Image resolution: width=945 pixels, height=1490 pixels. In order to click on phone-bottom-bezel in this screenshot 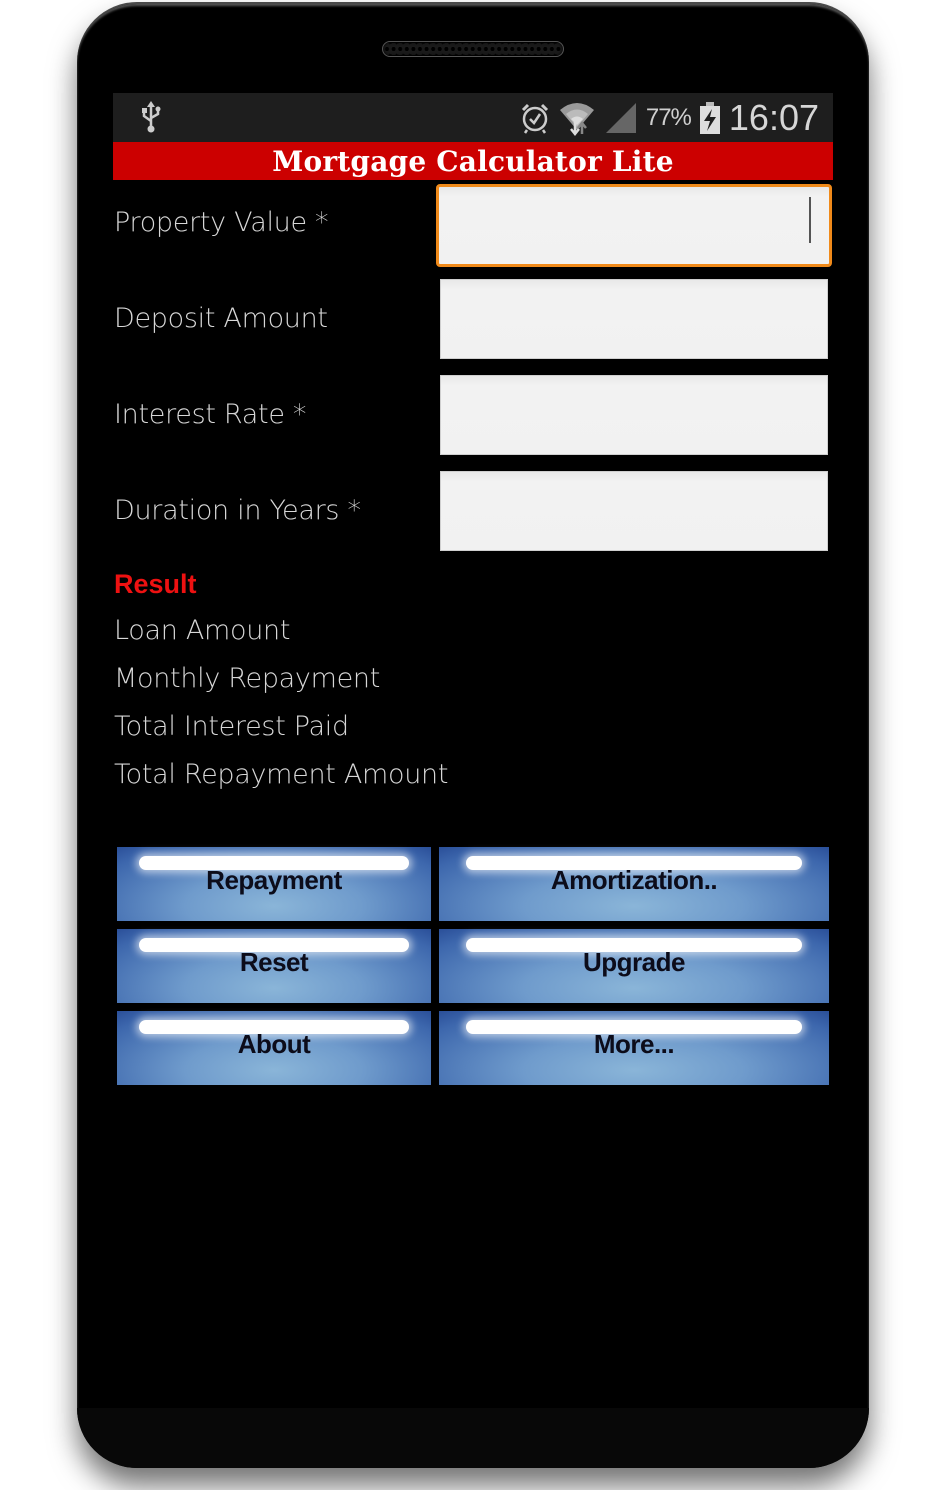, I will do `click(473, 1438)`.